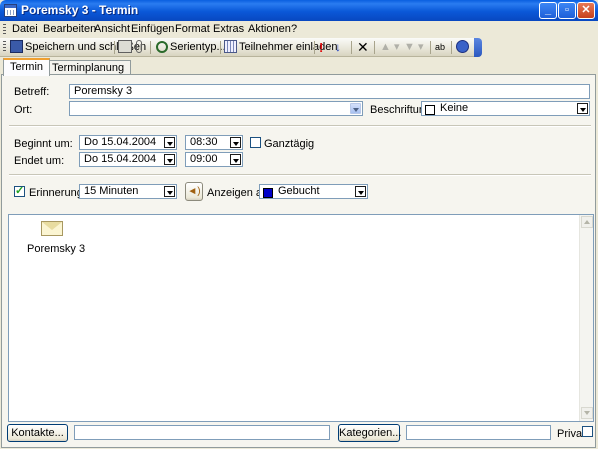  Describe the element at coordinates (299, 66) in the screenshot. I see `tab-strip: Termin Terminplanung` at that location.